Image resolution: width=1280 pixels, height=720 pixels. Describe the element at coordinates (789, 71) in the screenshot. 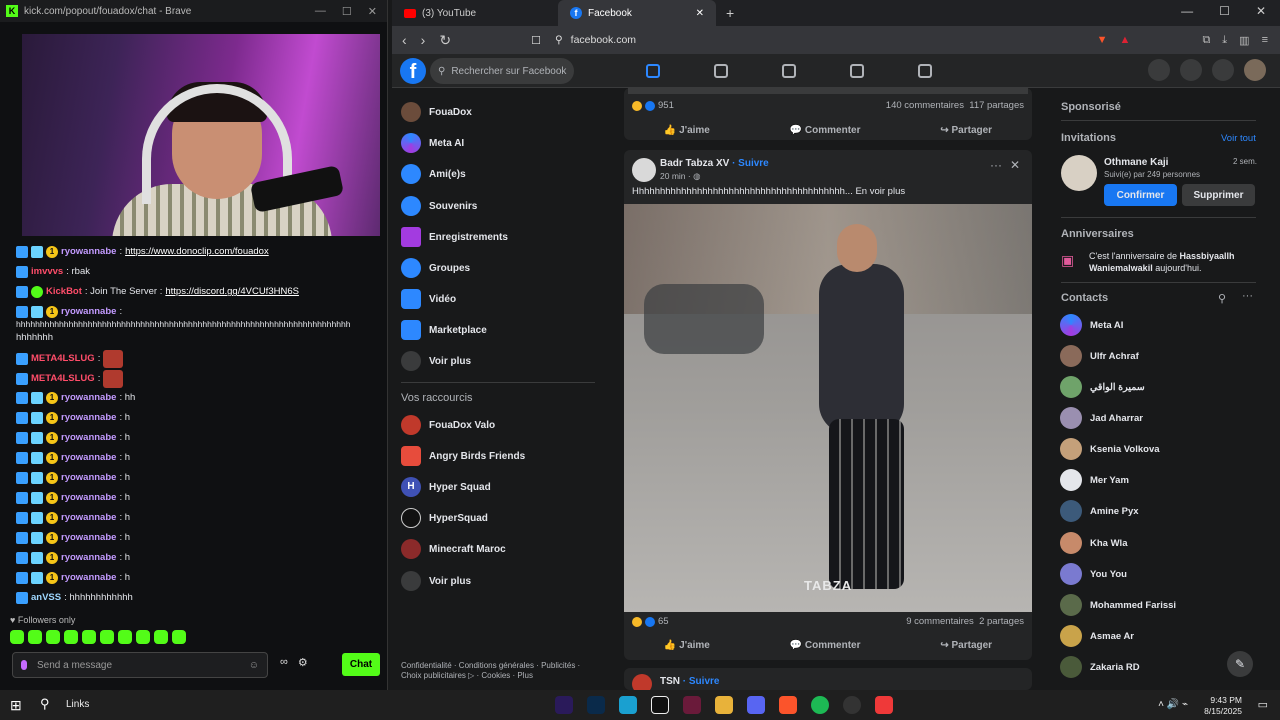

I see `marketplace-icon` at that location.